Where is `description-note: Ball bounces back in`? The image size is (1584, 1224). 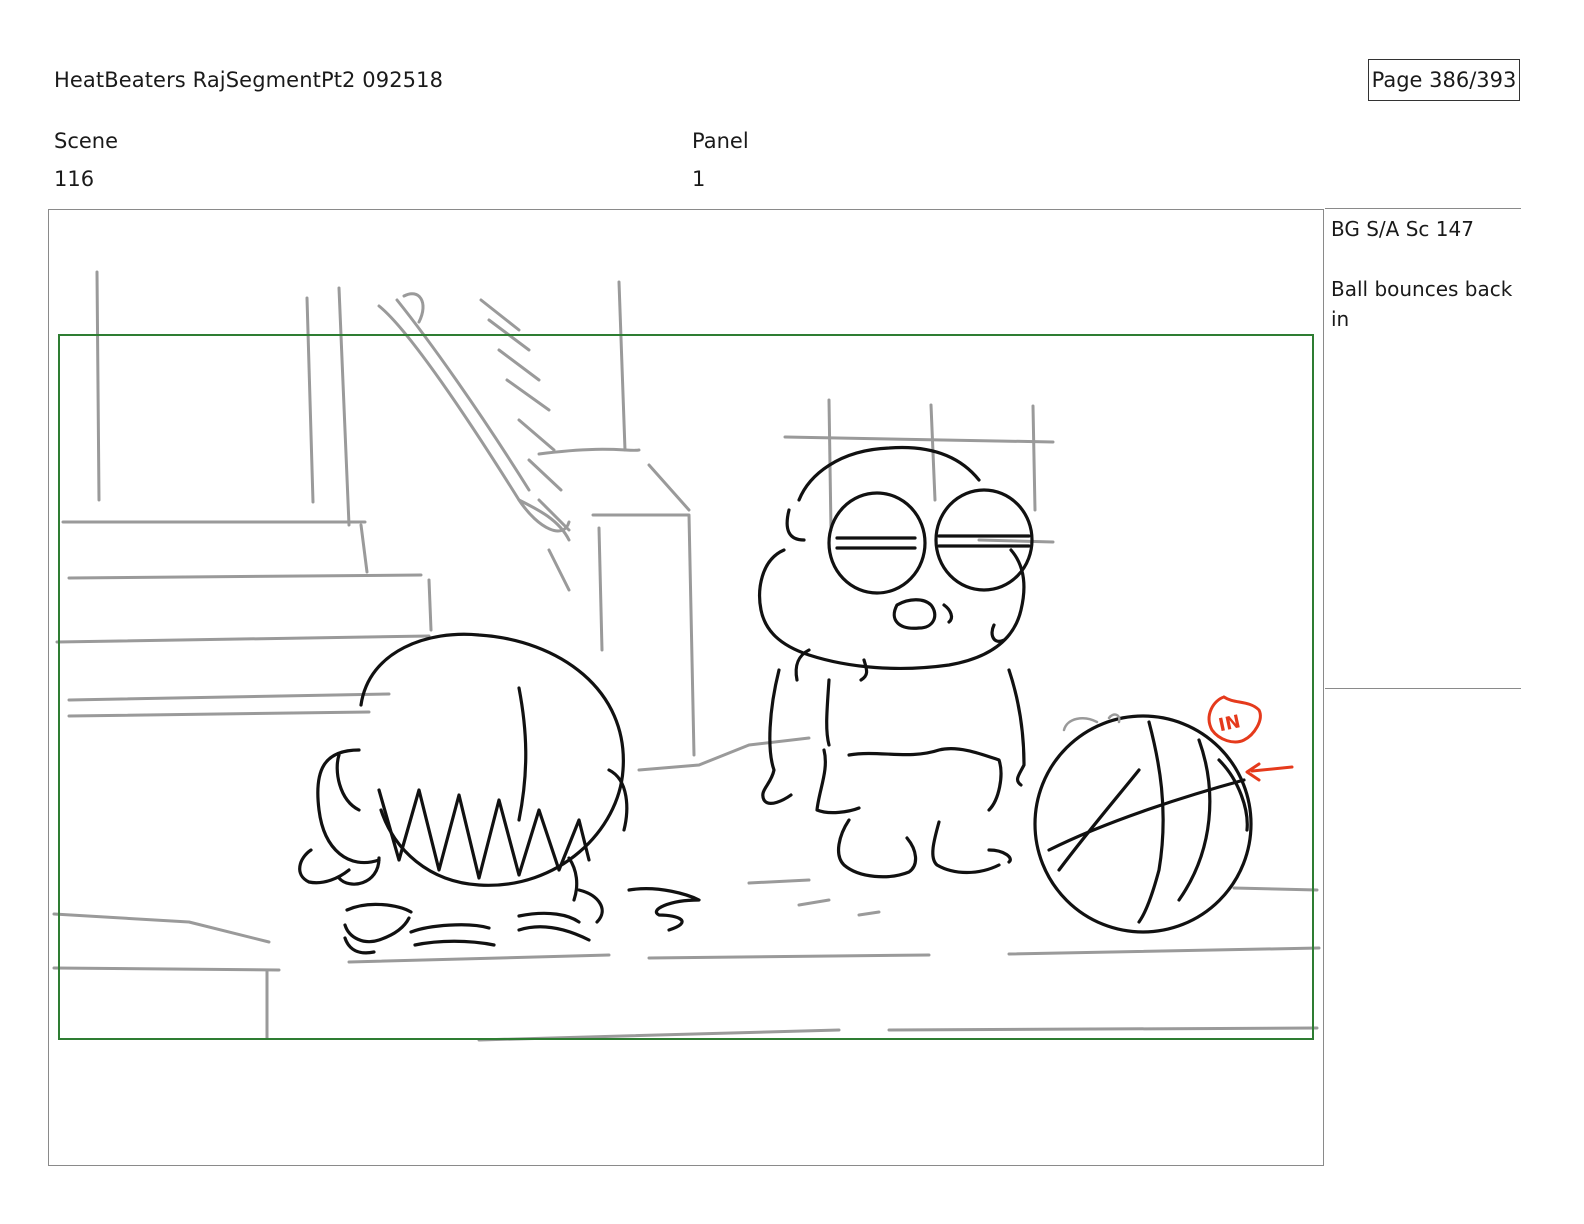 description-note: Ball bounces back in is located at coordinates (1422, 304).